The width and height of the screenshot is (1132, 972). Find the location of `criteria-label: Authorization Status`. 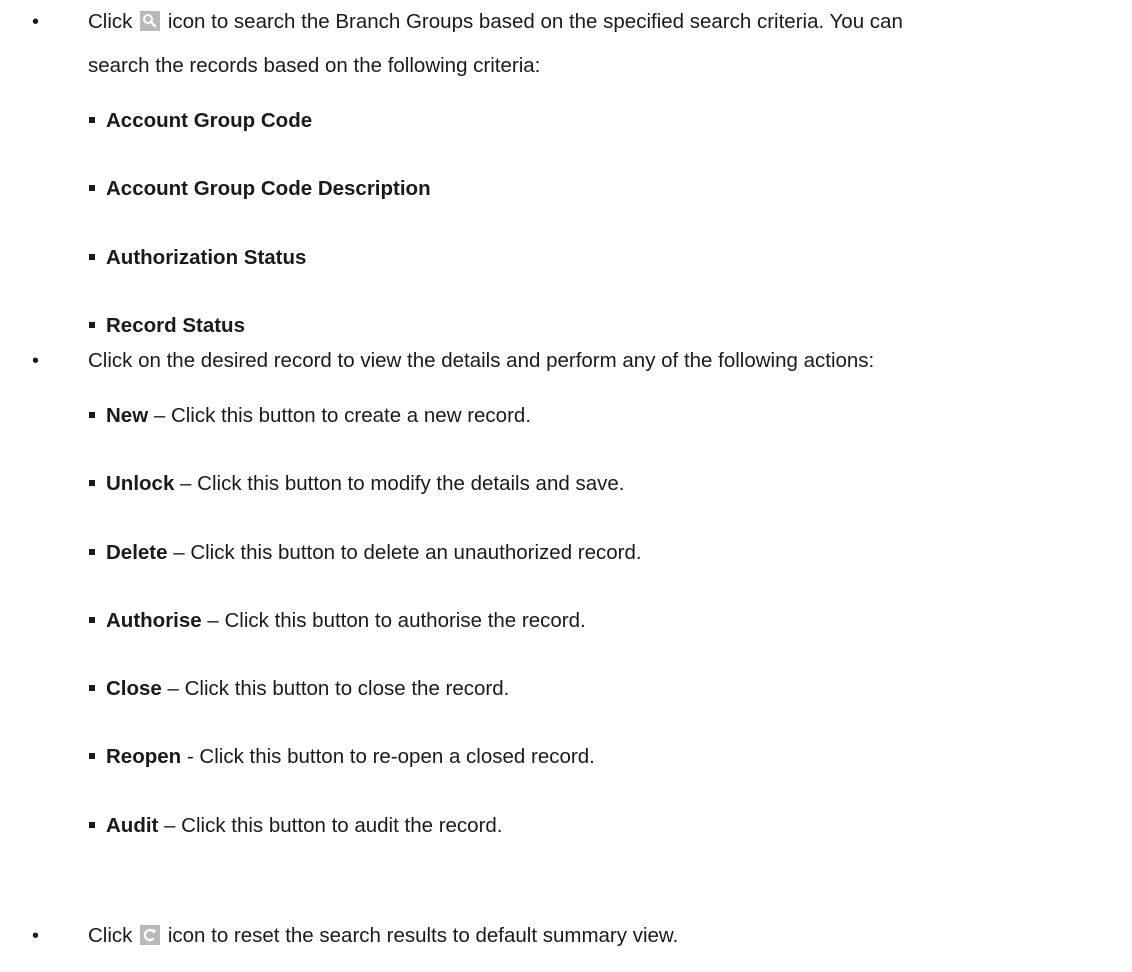

criteria-label: Authorization Status is located at coordinates (206, 257).